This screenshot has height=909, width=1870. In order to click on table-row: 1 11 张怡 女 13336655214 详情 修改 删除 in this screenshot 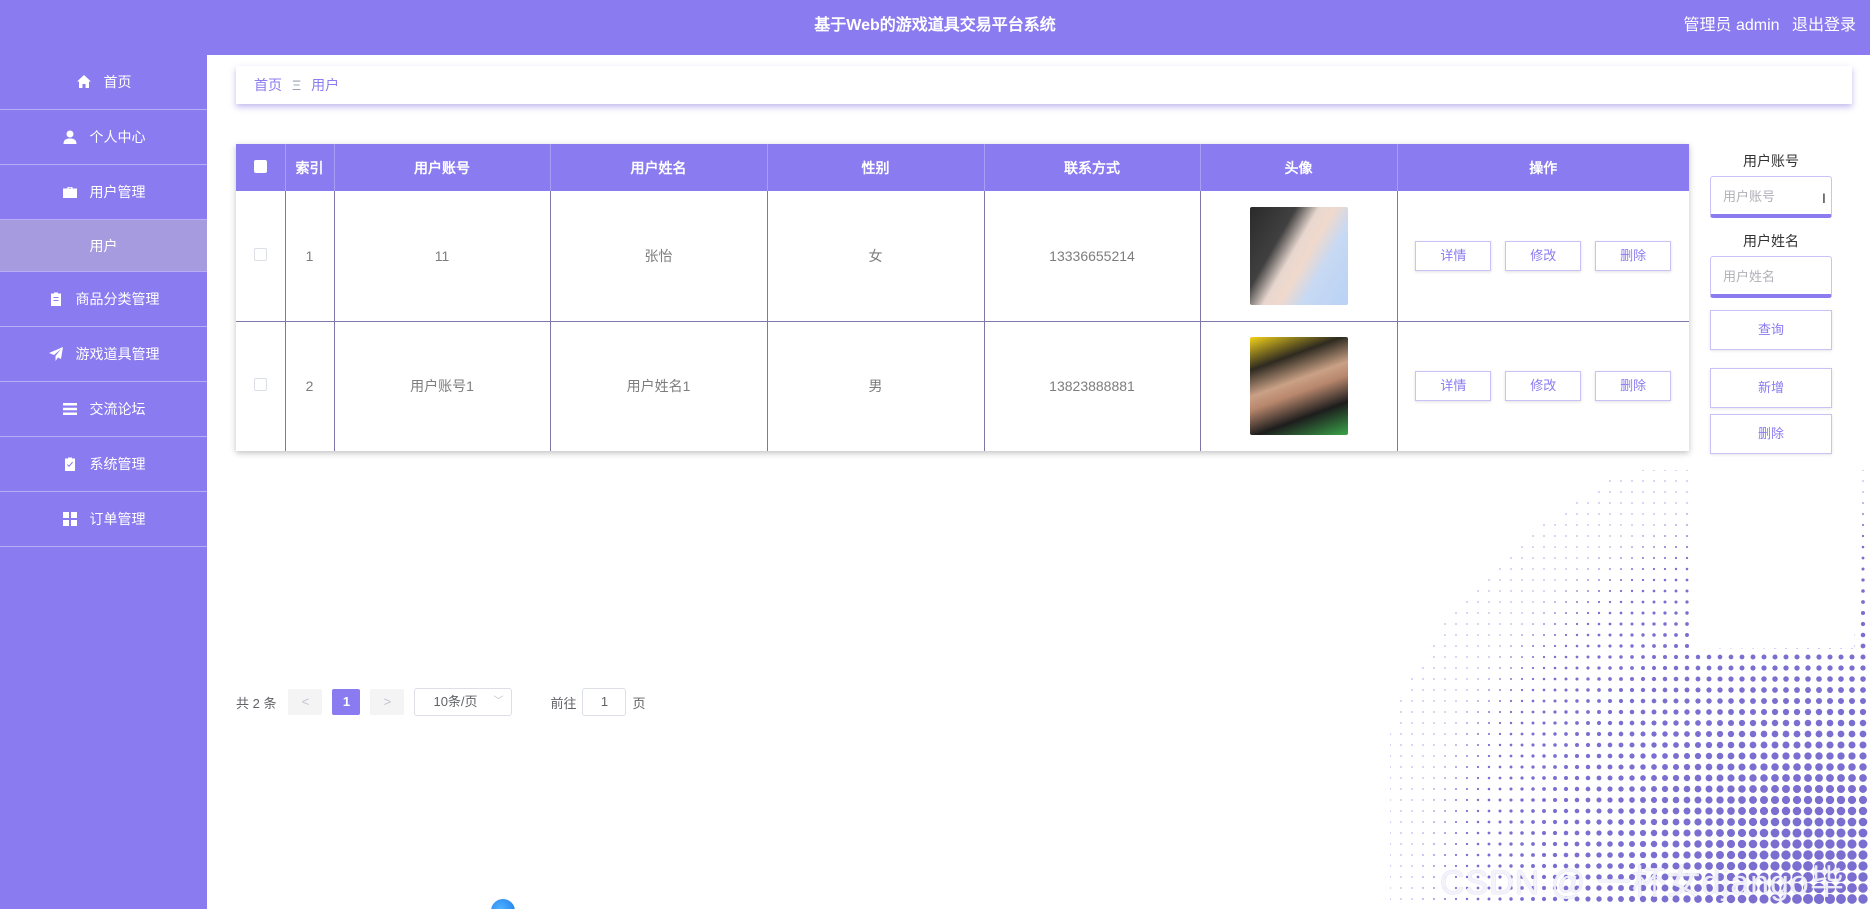, I will do `click(962, 256)`.